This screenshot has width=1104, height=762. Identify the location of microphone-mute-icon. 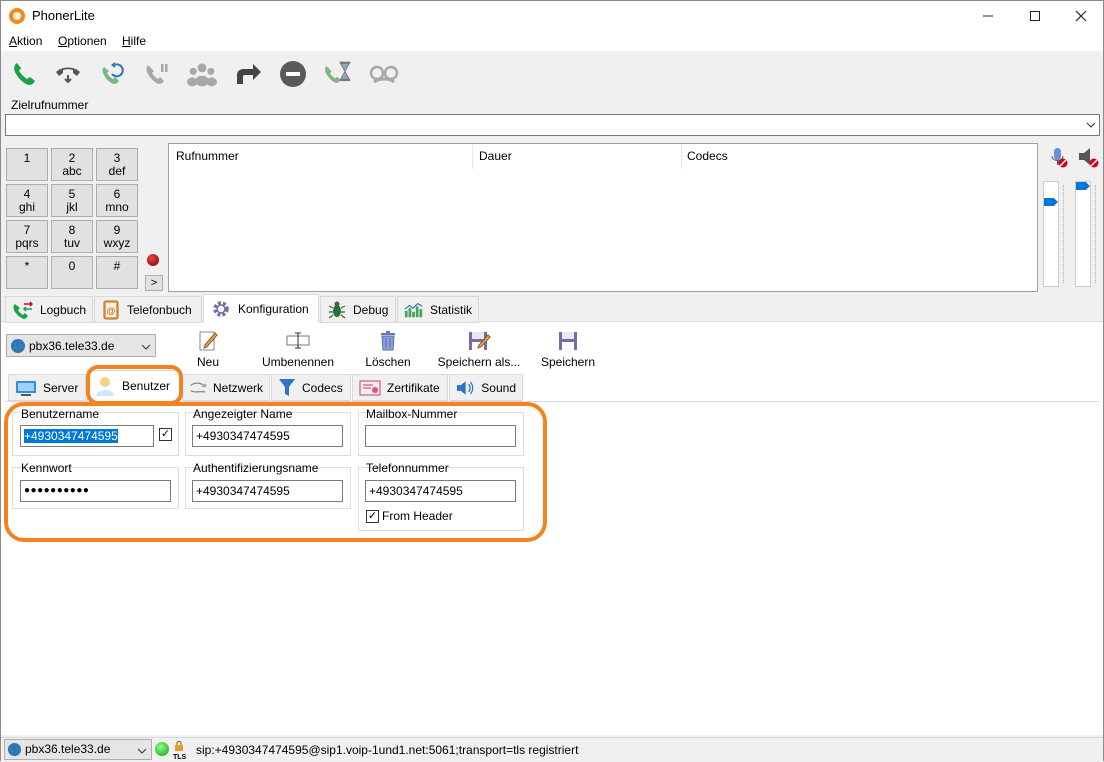
(1059, 159).